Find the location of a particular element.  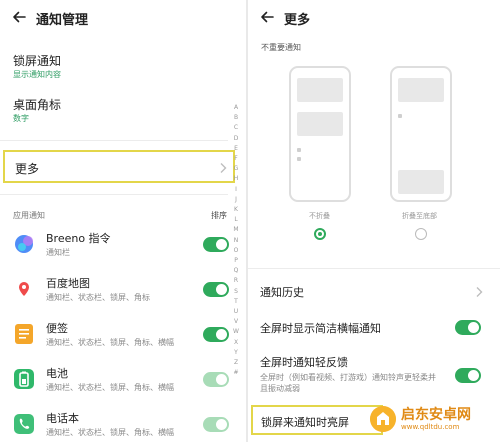

alphabet-letter: E is located at coordinates (236, 149).